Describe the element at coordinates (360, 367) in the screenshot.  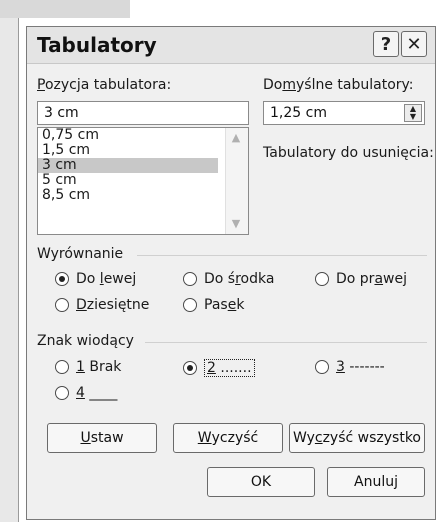
I see `leader-radio-label: 3 -------` at that location.